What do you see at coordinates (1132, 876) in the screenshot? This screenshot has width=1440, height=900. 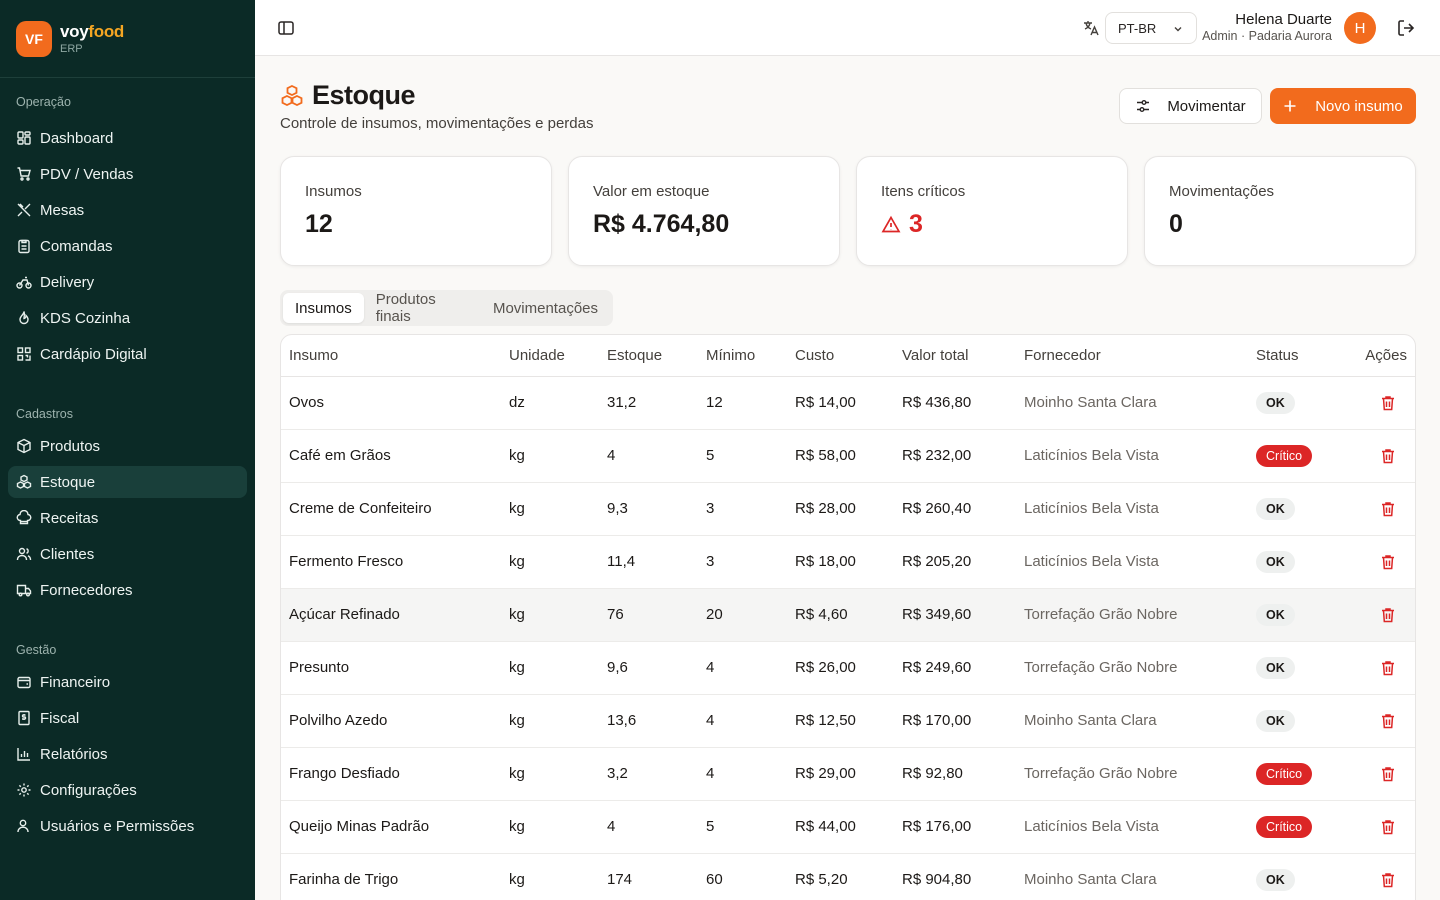 I see `table-cell-fornecedor: Moinho Santa Clara` at bounding box center [1132, 876].